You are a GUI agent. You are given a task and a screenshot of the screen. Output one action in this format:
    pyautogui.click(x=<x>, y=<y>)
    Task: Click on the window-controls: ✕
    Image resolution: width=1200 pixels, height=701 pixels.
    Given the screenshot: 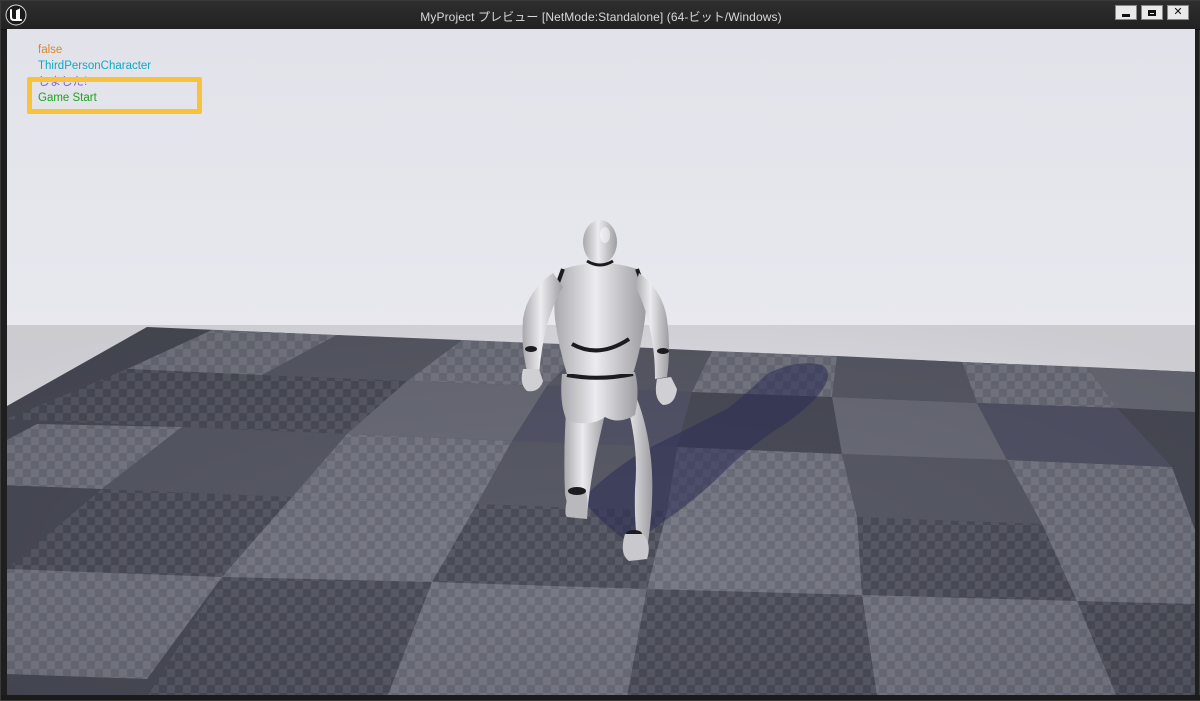 What is the action you would take?
    pyautogui.click(x=1152, y=13)
    